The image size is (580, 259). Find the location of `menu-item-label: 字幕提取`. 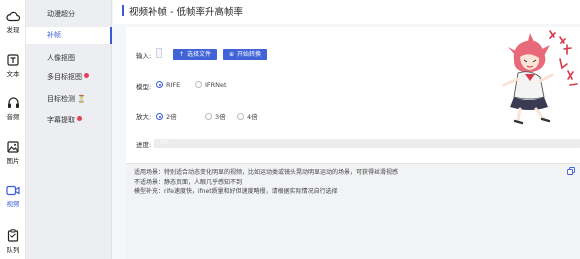

menu-item-label: 字幕提取 is located at coordinates (61, 120).